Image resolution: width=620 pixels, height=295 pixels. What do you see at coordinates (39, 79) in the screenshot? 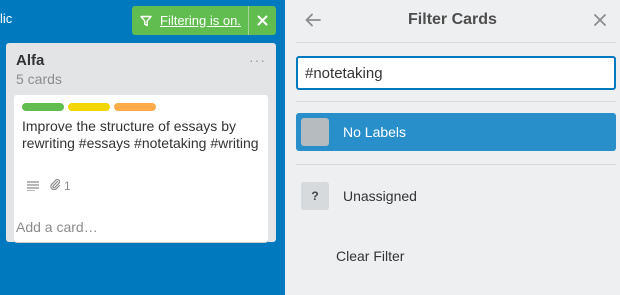
I see `list-card-count: 5 cards` at bounding box center [39, 79].